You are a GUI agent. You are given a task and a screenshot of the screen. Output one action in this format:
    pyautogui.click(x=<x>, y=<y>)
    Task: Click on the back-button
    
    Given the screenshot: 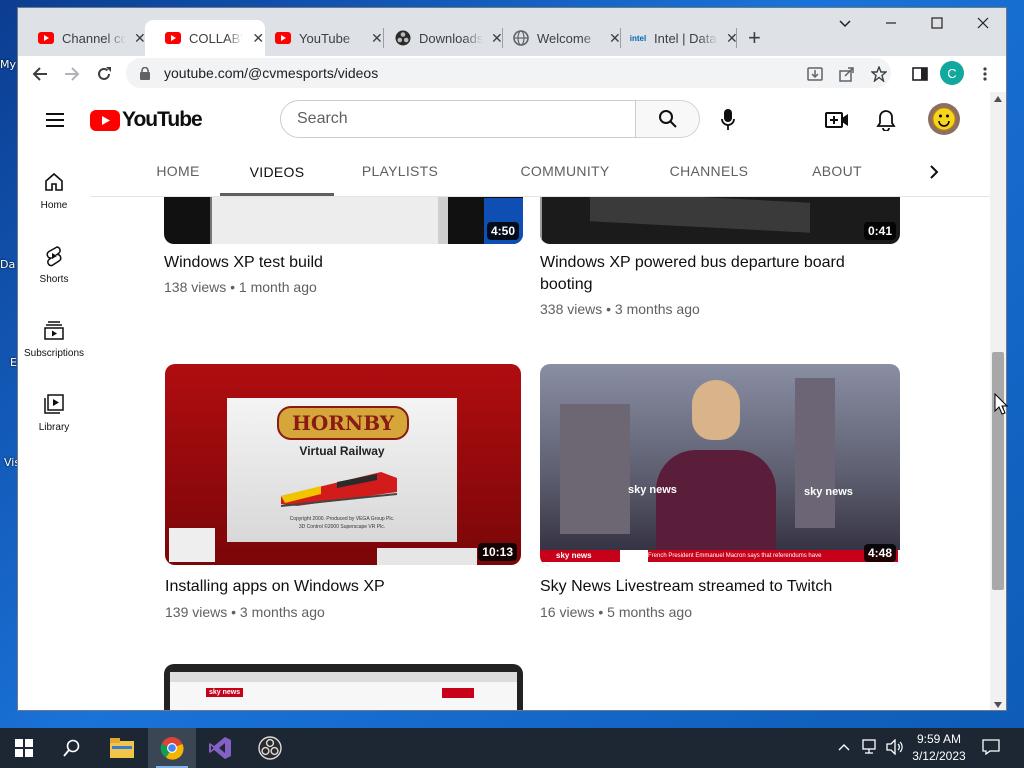 What is the action you would take?
    pyautogui.click(x=40, y=74)
    